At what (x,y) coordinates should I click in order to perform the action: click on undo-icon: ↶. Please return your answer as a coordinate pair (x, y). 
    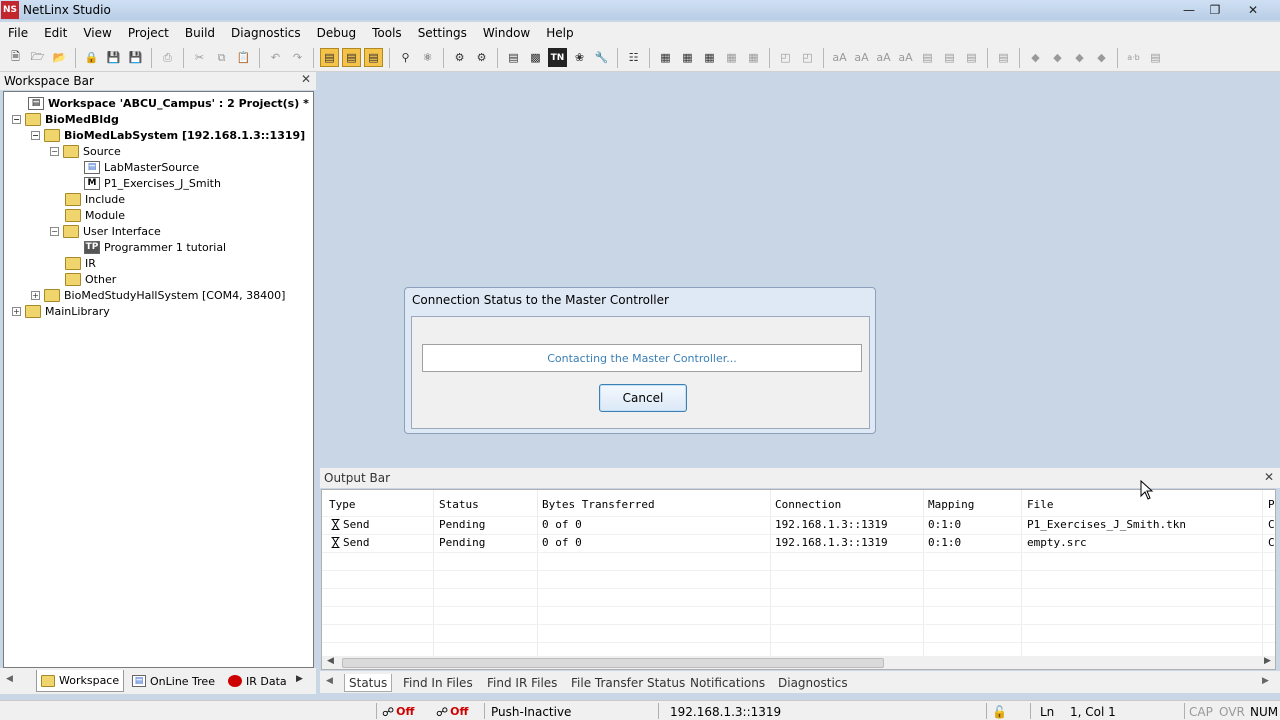
    Looking at the image, I should click on (275, 57).